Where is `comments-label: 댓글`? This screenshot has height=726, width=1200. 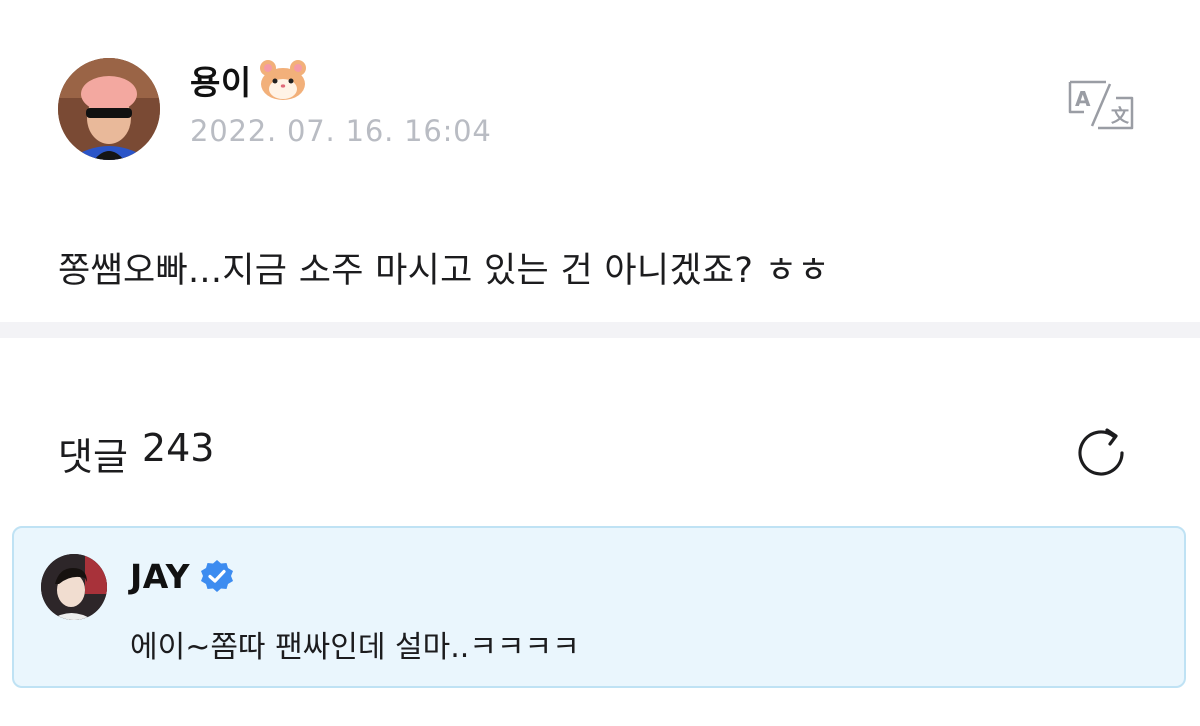 comments-label: 댓글 is located at coordinates (93, 457).